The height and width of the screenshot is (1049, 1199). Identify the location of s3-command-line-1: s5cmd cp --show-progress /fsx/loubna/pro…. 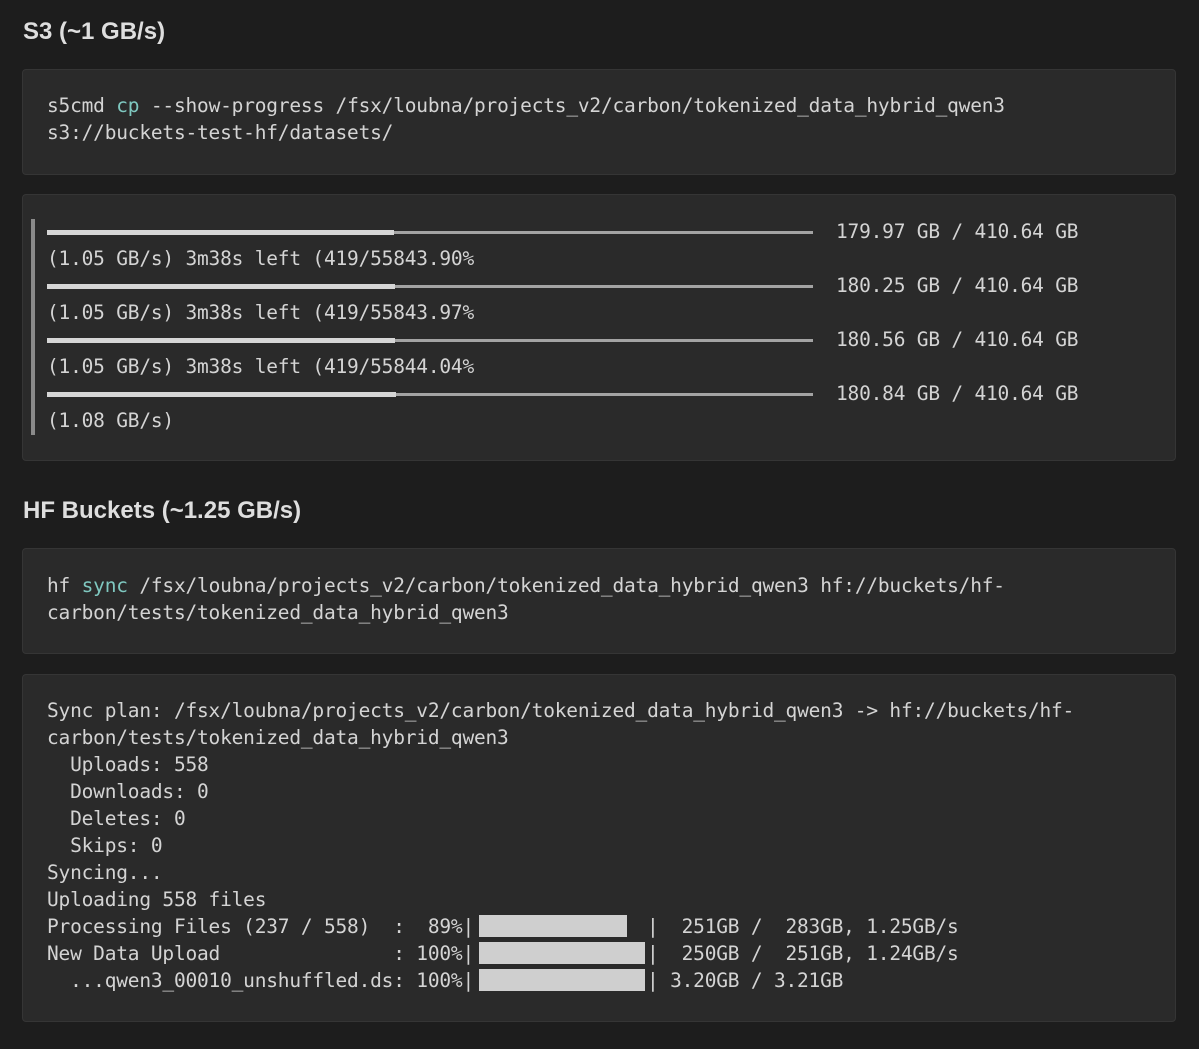
(526, 105).